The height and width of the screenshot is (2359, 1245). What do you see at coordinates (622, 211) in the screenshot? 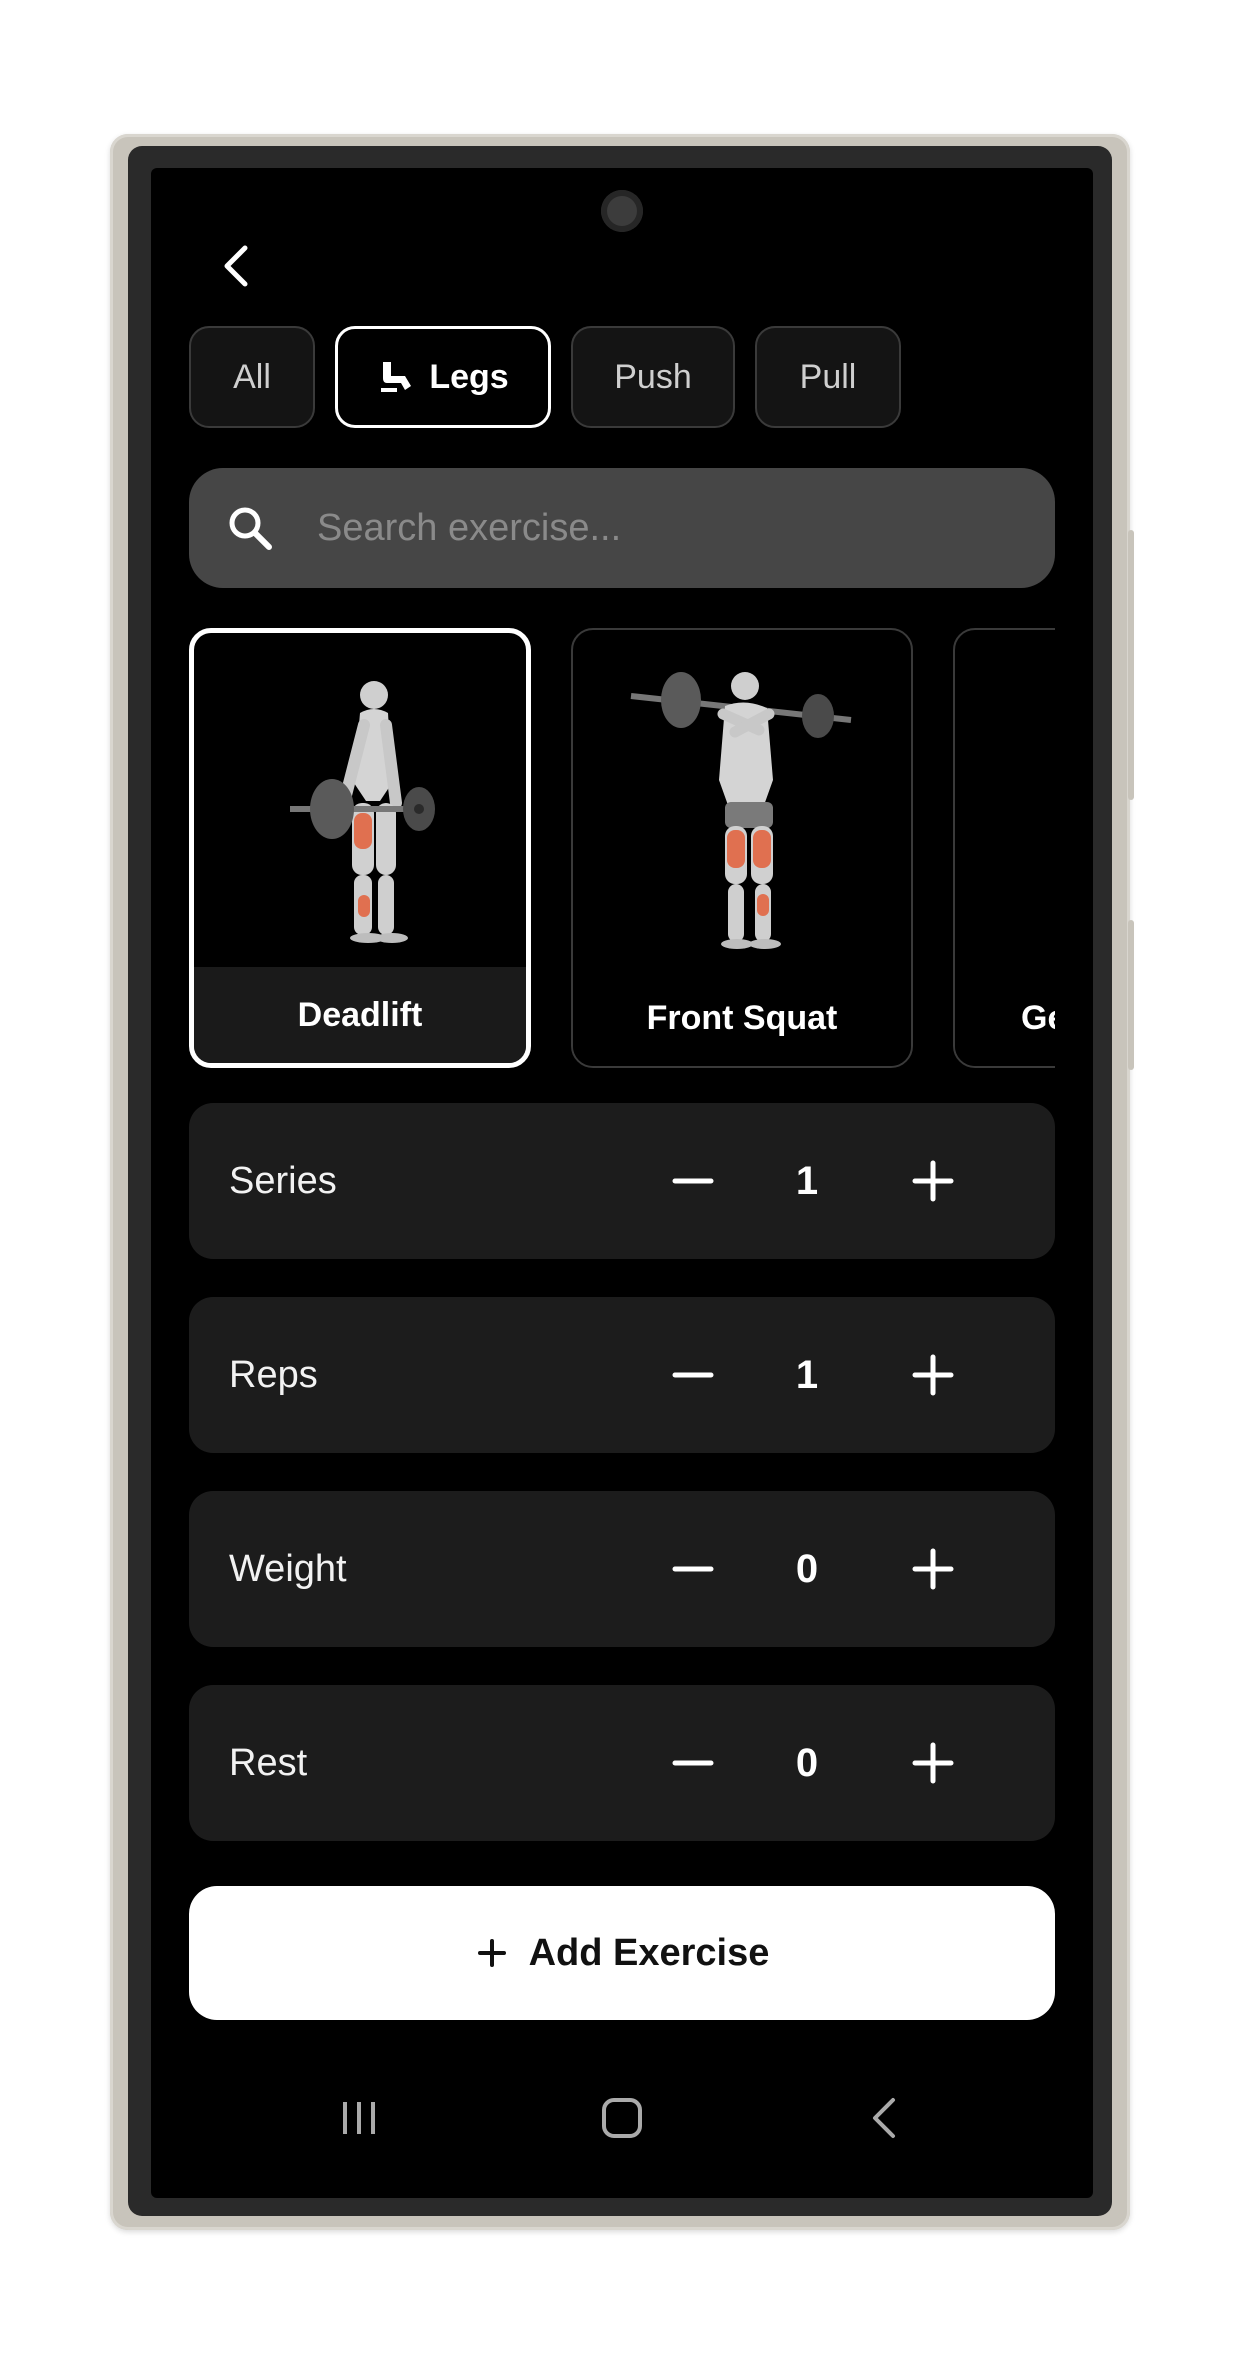
I see `front-camera` at bounding box center [622, 211].